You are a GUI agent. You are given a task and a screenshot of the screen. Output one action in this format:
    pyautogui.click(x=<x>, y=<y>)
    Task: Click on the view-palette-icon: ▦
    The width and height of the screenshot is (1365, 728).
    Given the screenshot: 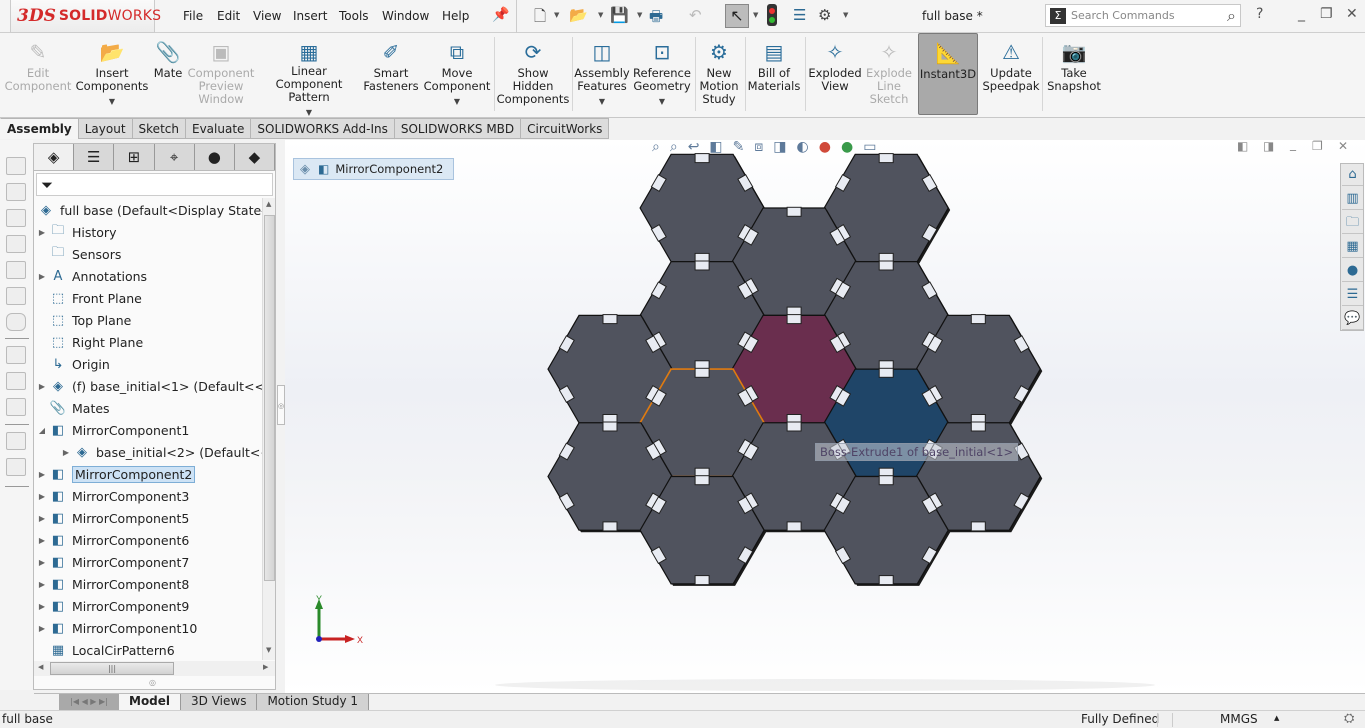 What is the action you would take?
    pyautogui.click(x=1352, y=247)
    